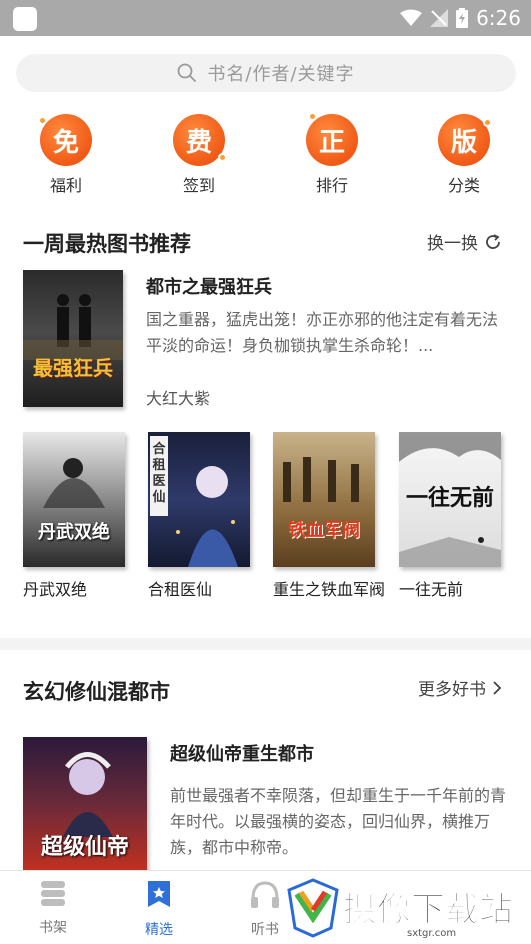 The height and width of the screenshot is (944, 531). I want to click on quick-entry-checkin: 费 签到, so click(199, 155).